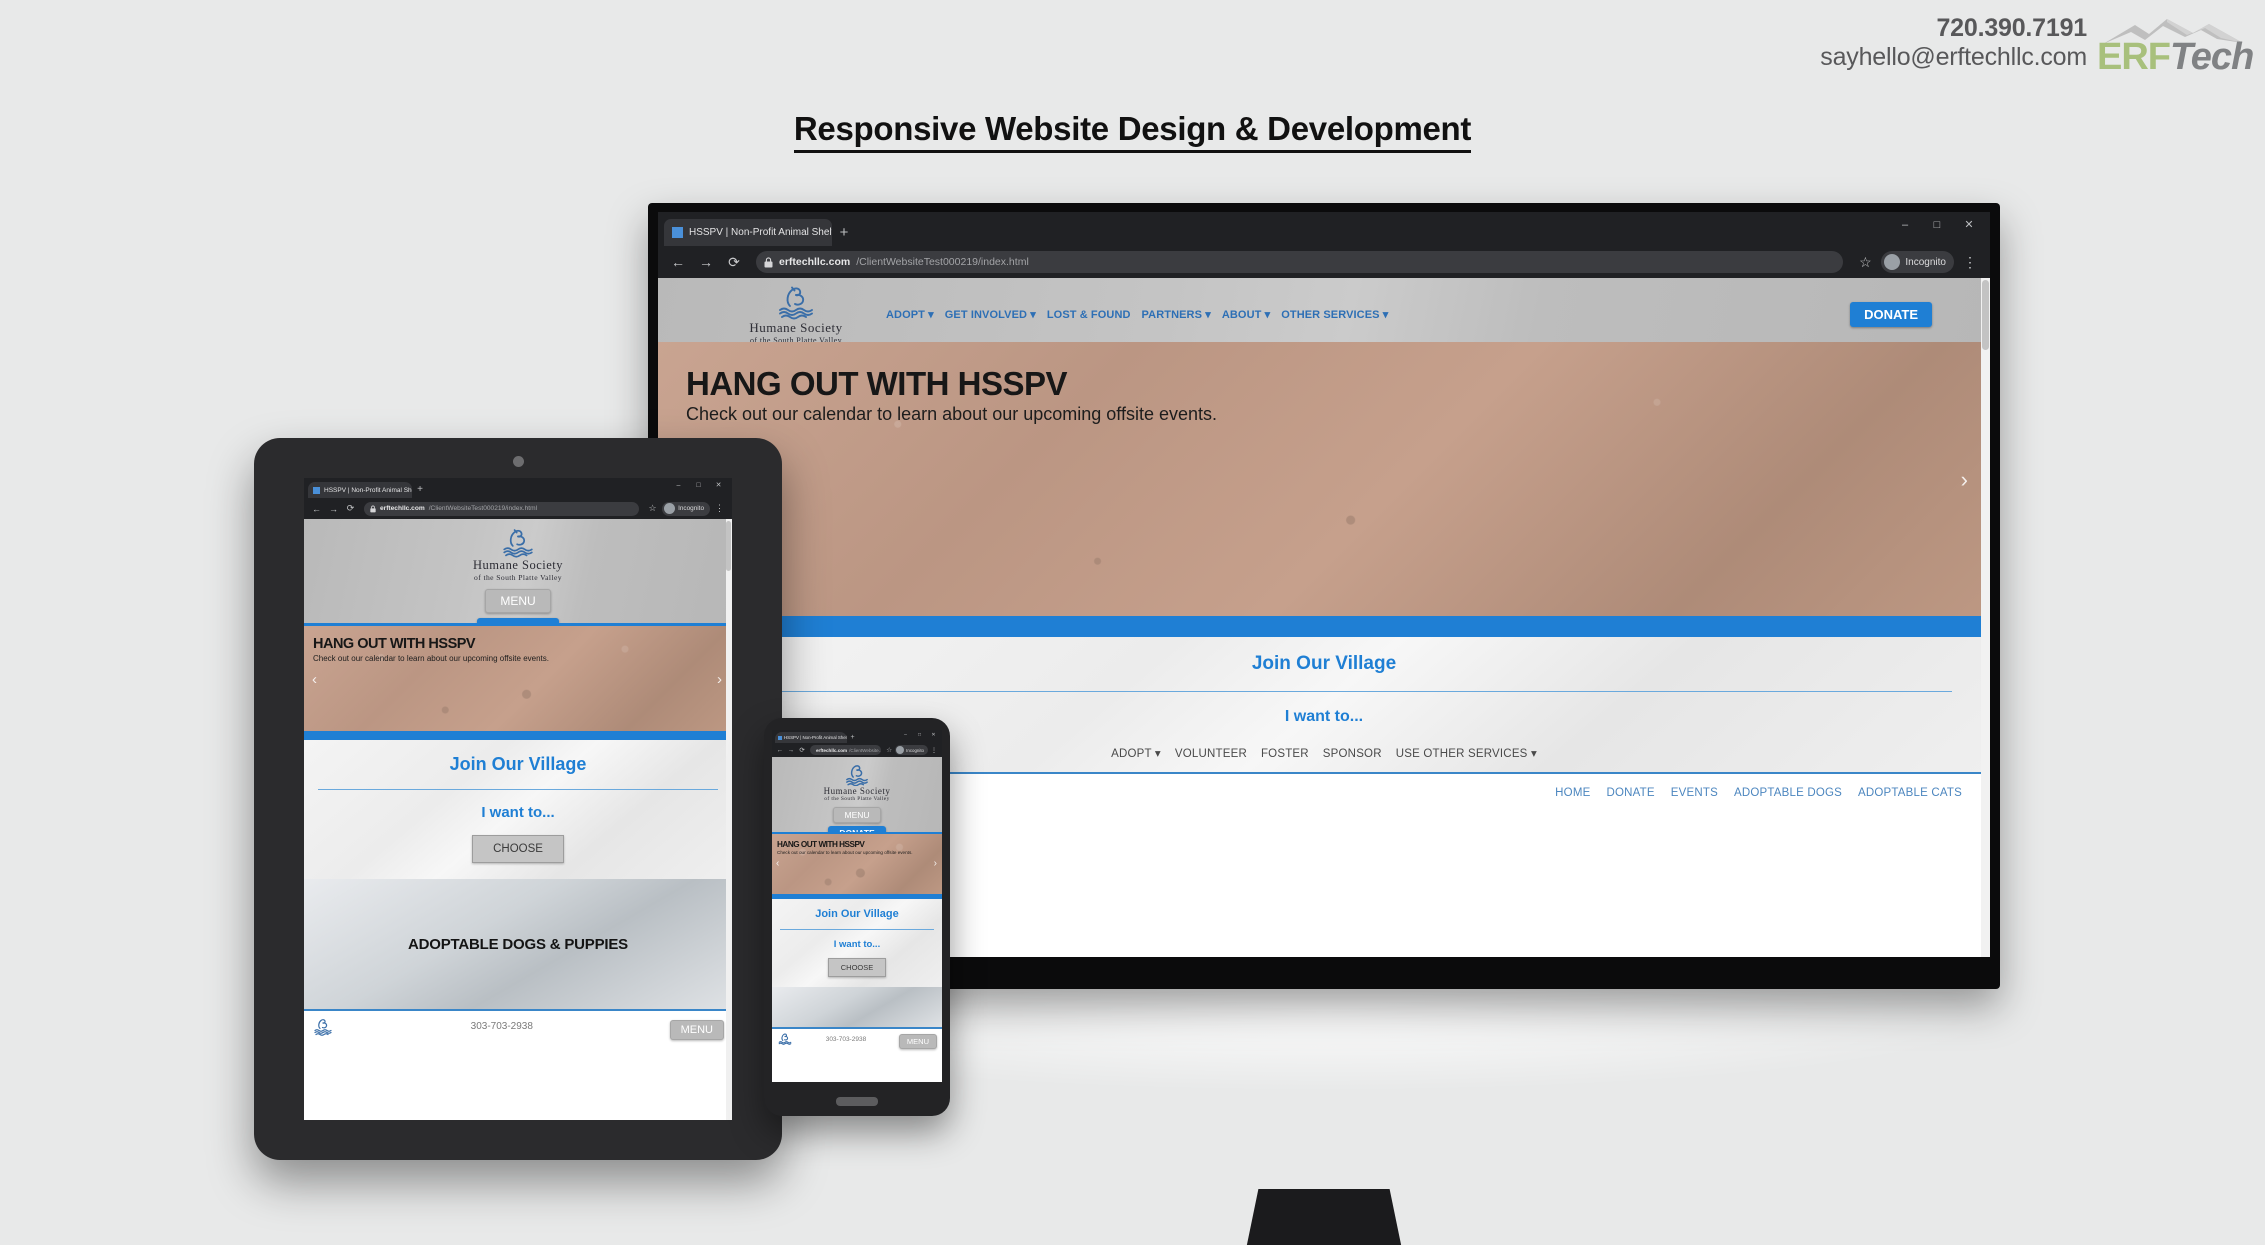 The image size is (2265, 1245). I want to click on footer-link-adoptable-dogs: ADOPTABLE DOGS, so click(1788, 793).